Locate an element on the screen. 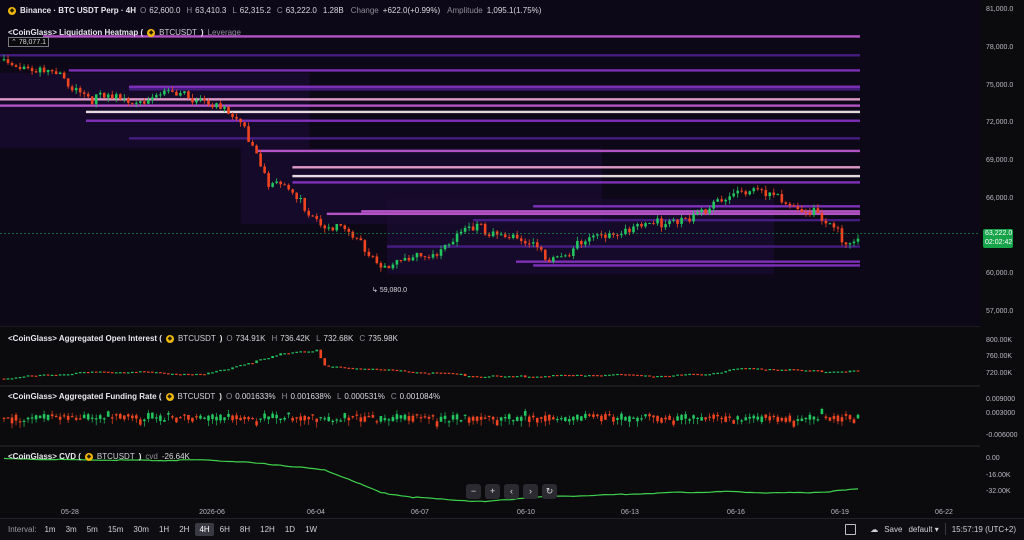 Image resolution: width=1024 pixels, height=540 pixels. clock-timezone: 15:57:19 (UTC+2) is located at coordinates (984, 529).